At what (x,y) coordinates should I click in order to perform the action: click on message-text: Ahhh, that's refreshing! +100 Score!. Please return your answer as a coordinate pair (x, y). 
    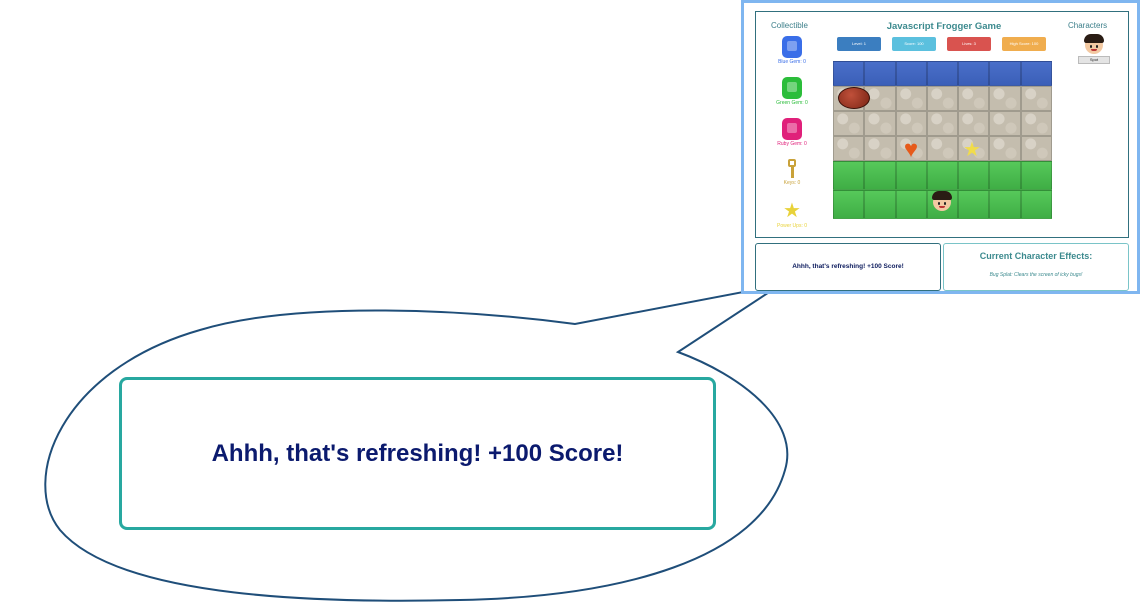
    Looking at the image, I should click on (848, 266).